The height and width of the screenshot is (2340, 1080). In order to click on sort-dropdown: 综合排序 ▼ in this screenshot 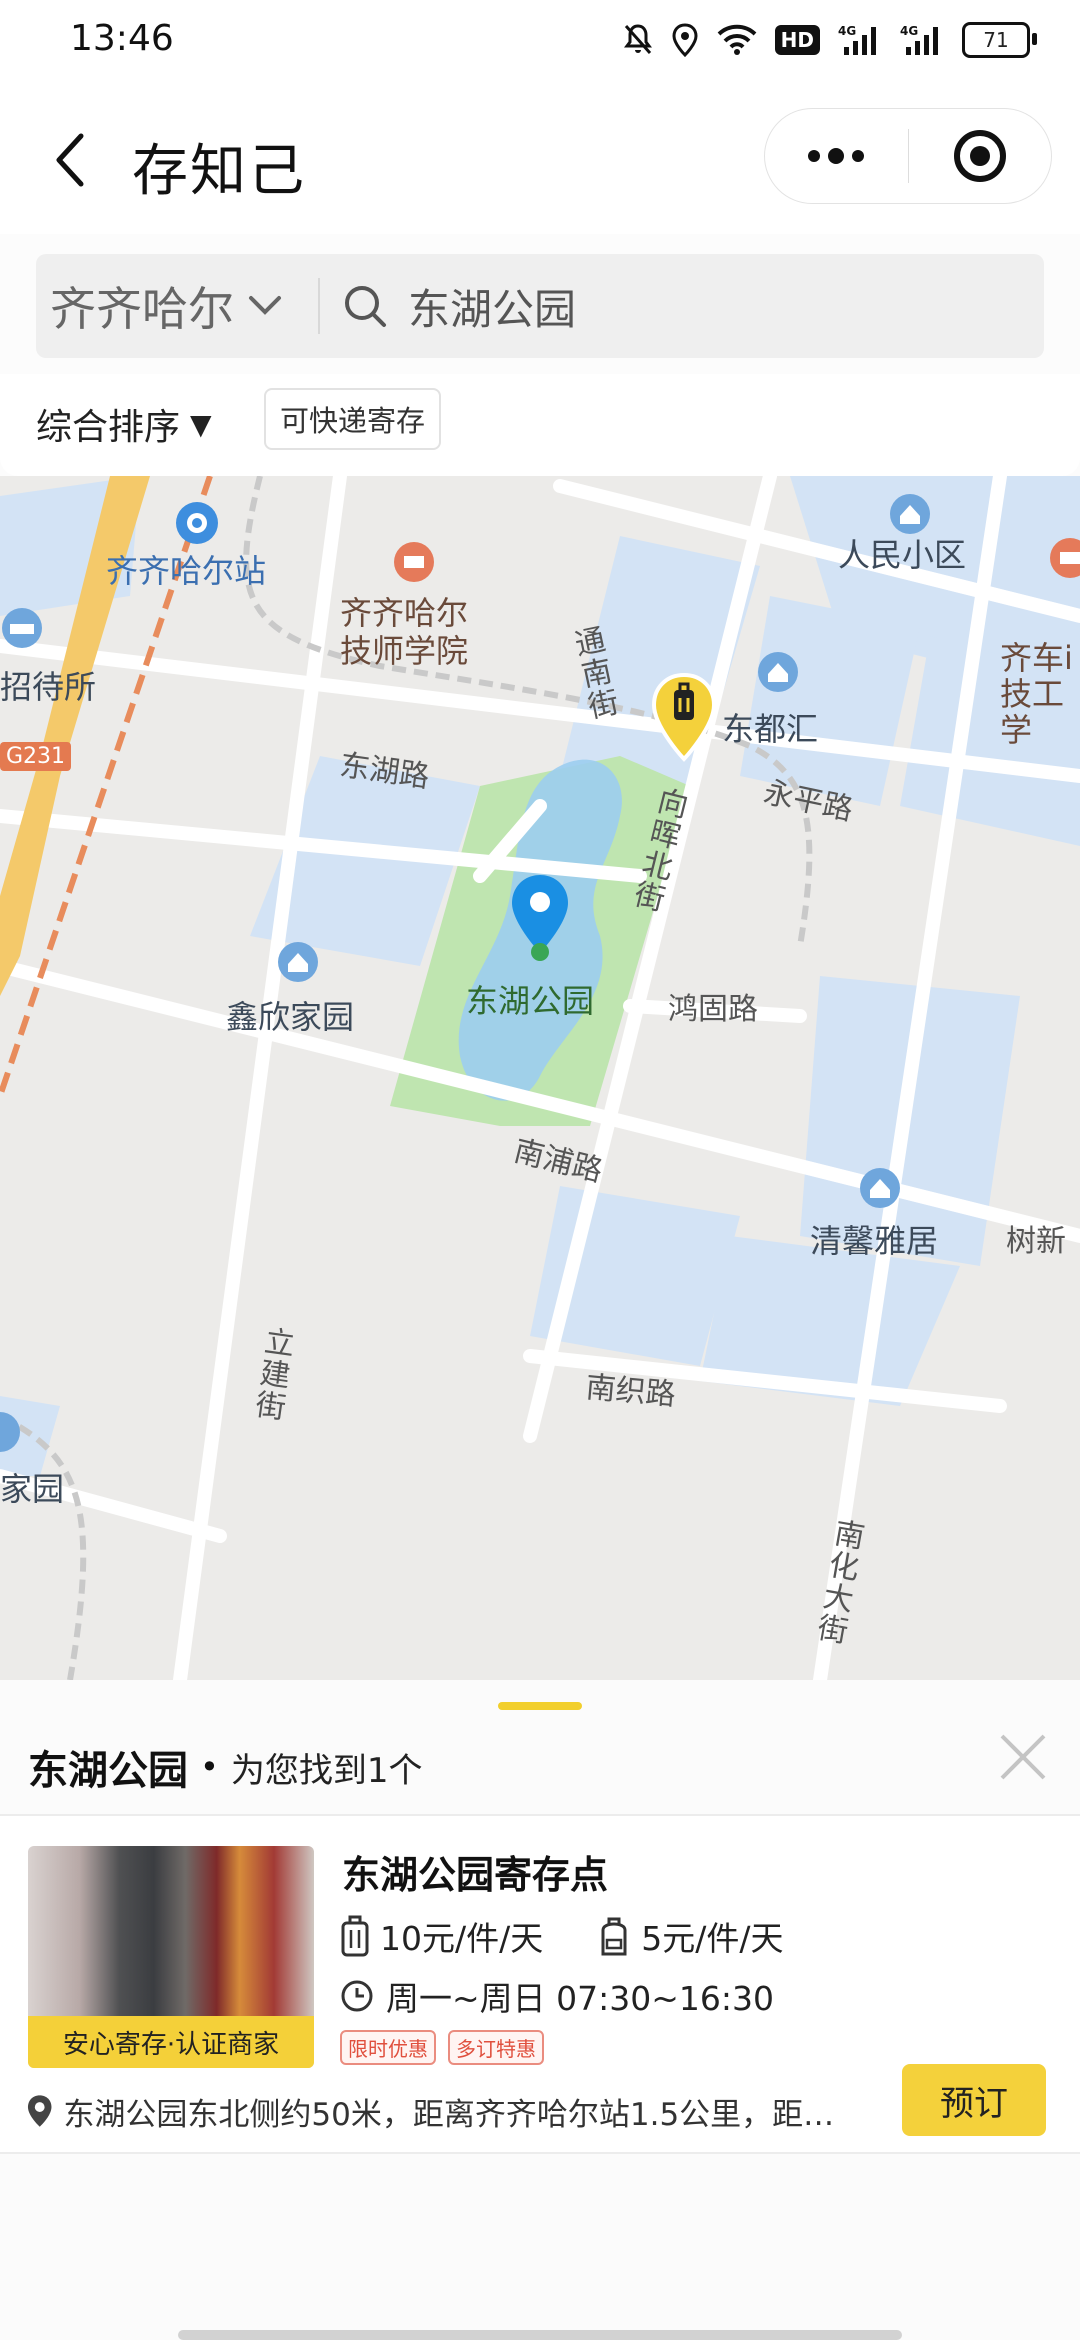, I will do `click(124, 424)`.